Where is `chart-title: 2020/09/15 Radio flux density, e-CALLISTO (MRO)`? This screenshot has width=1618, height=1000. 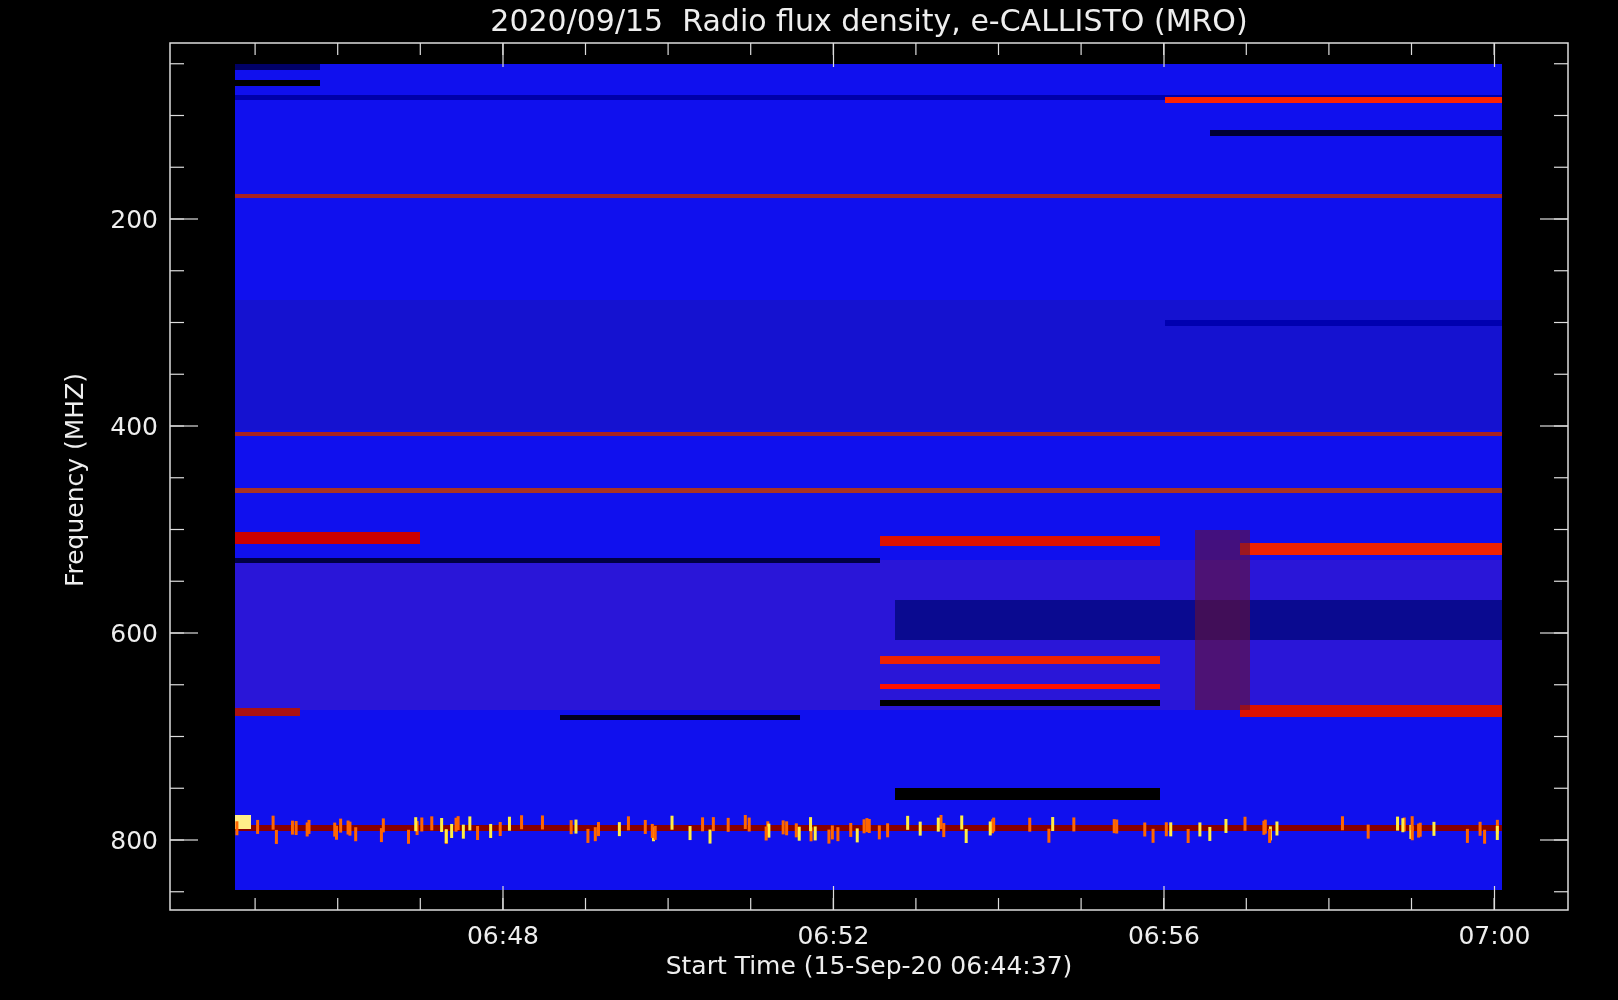
chart-title: 2020/09/15 Radio flux density, e-CALLISTO (MRO) is located at coordinates (869, 20).